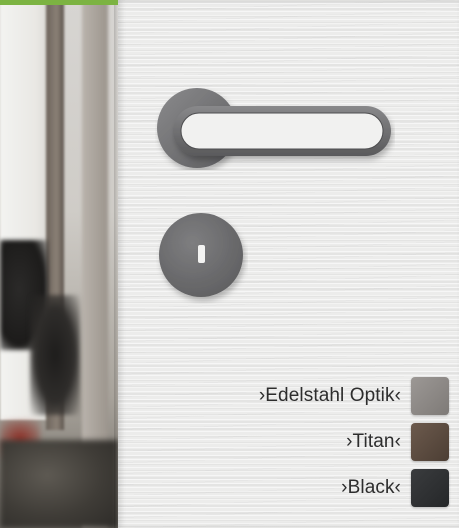 This screenshot has height=528, width=459. What do you see at coordinates (55, 355) in the screenshot?
I see `lamp-base` at bounding box center [55, 355].